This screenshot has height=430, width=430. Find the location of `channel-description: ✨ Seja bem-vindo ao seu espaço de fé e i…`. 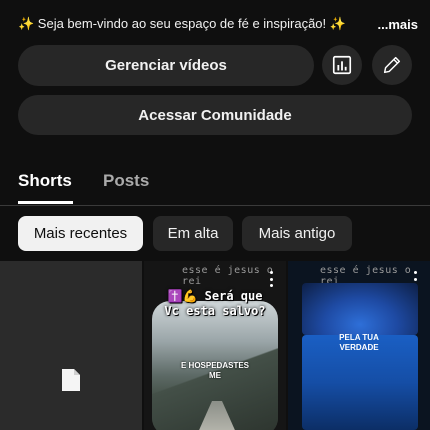

channel-description: ✨ Seja bem-vindo ao seu espaço de fé e i… is located at coordinates (218, 24).